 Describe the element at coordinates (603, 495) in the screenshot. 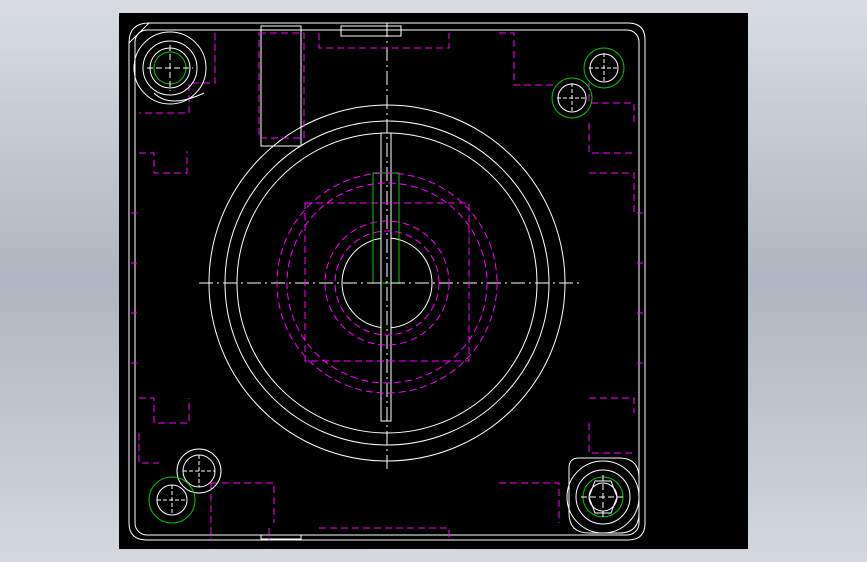

I see `bolt-bottom-right` at that location.